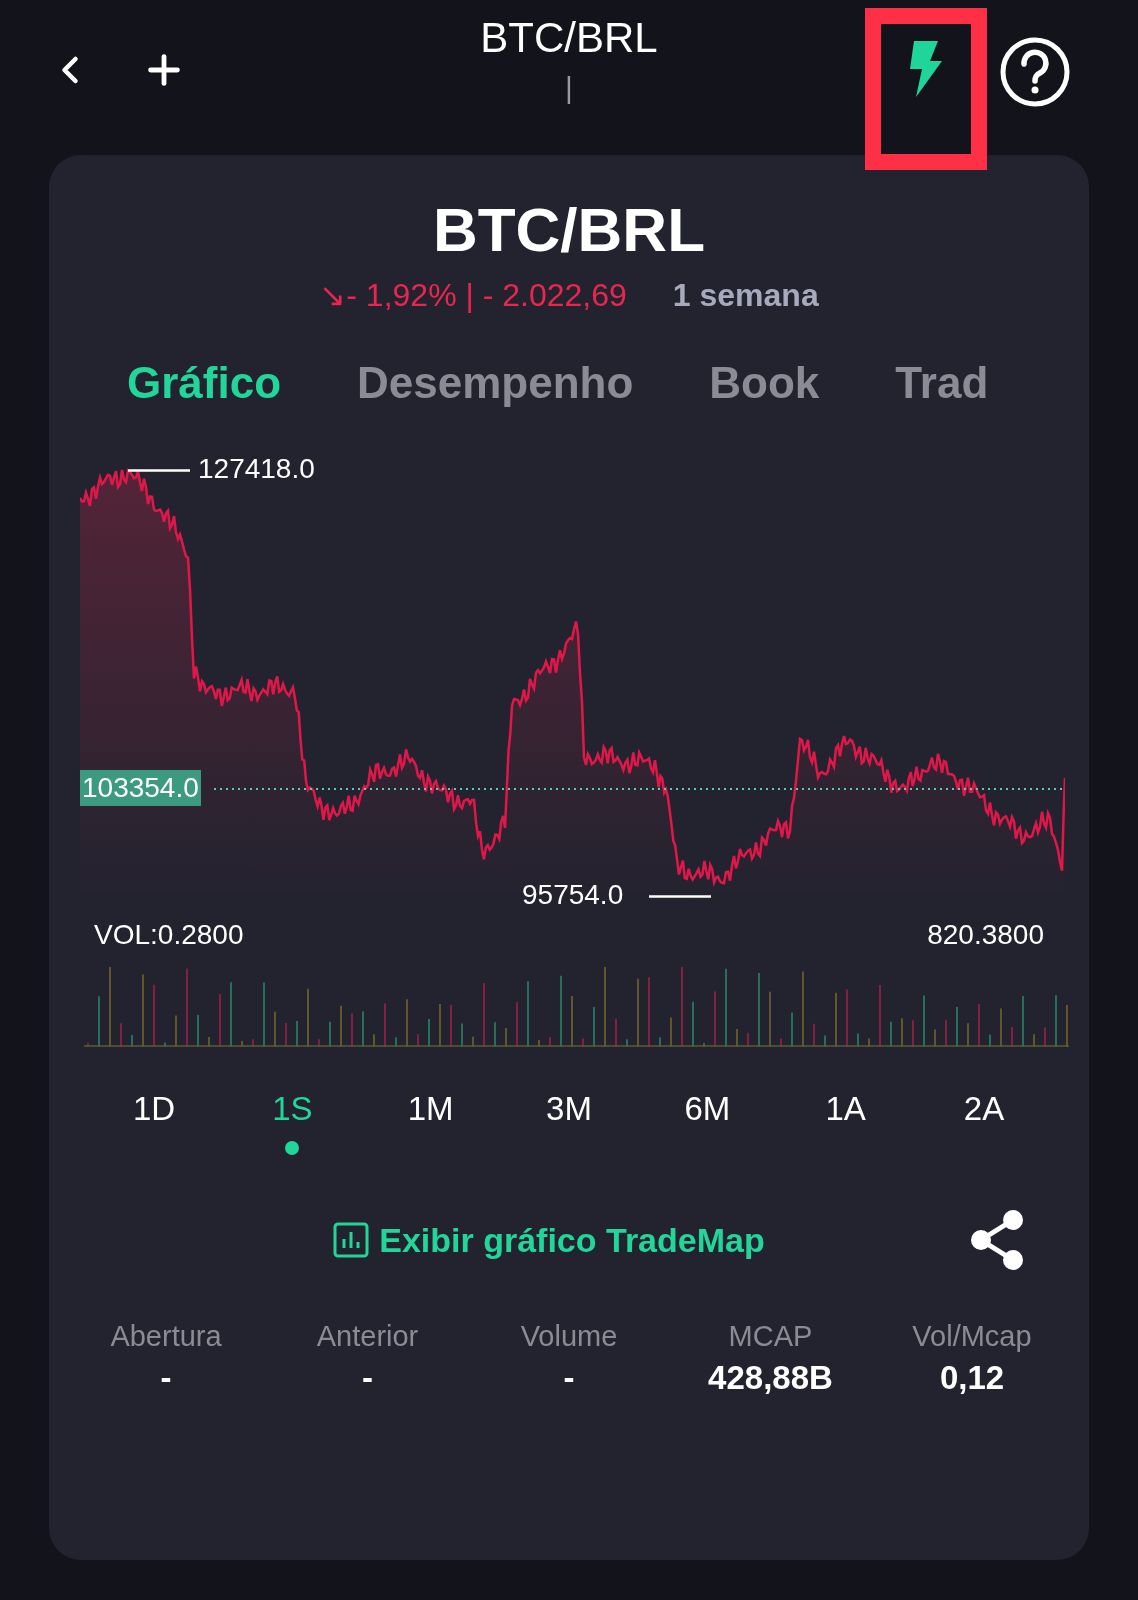 The height and width of the screenshot is (1600, 1138). Describe the element at coordinates (351, 1240) in the screenshot. I see `bar-chart-icon` at that location.